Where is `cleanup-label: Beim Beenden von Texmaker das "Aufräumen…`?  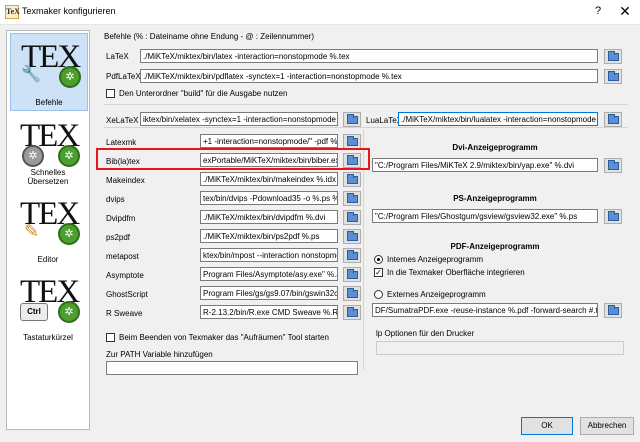
cleanup-label: Beim Beenden von Texmaker das "Aufräumen… is located at coordinates (224, 337).